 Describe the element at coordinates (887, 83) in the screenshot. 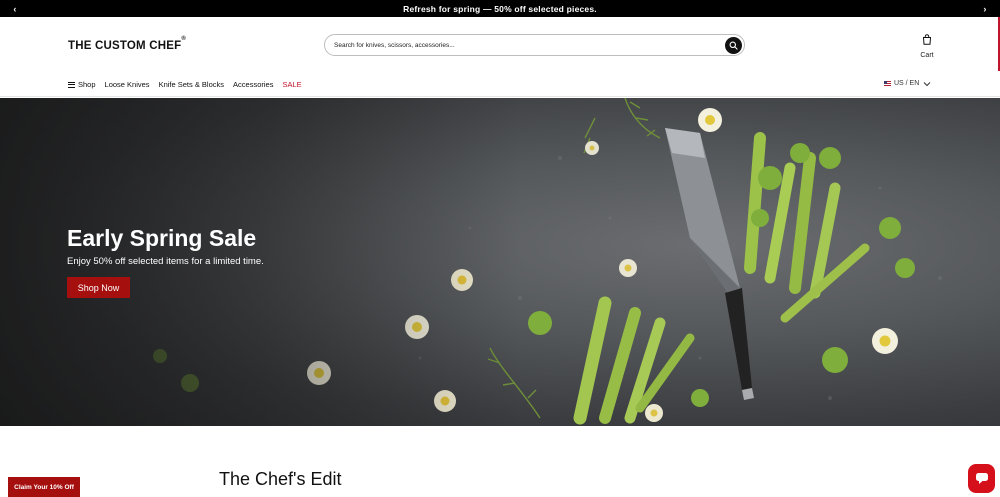

I see `us-flag-icon` at that location.